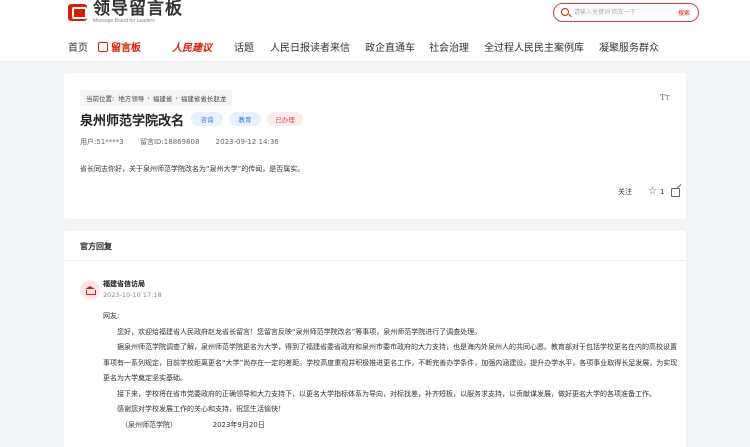 This screenshot has width=750, height=447. I want to click on reply-signature: （泉州师范学院） 2023年9月20日, so click(393, 426).